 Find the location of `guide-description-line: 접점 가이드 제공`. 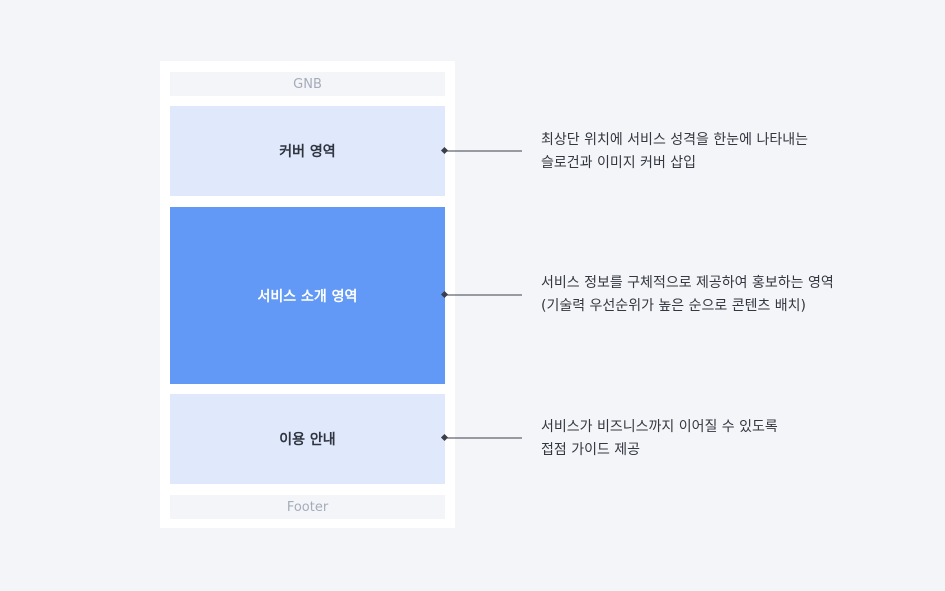

guide-description-line: 접점 가이드 제공 is located at coordinates (591, 450).